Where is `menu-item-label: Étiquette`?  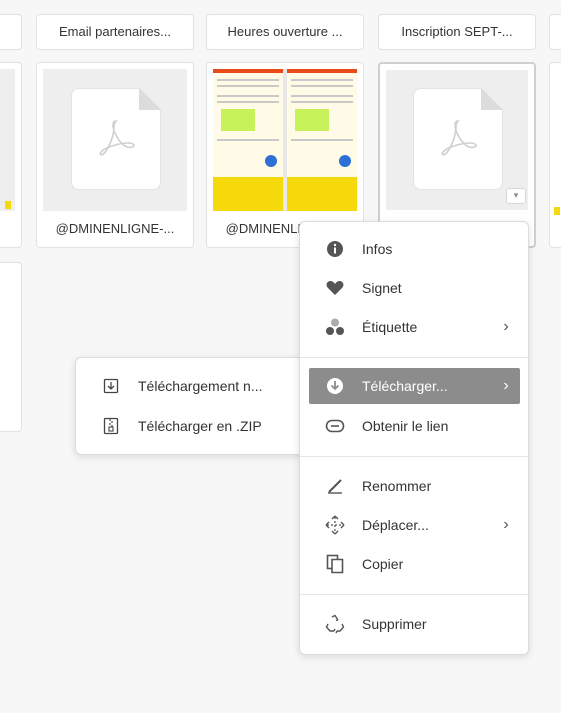 menu-item-label: Étiquette is located at coordinates (390, 327).